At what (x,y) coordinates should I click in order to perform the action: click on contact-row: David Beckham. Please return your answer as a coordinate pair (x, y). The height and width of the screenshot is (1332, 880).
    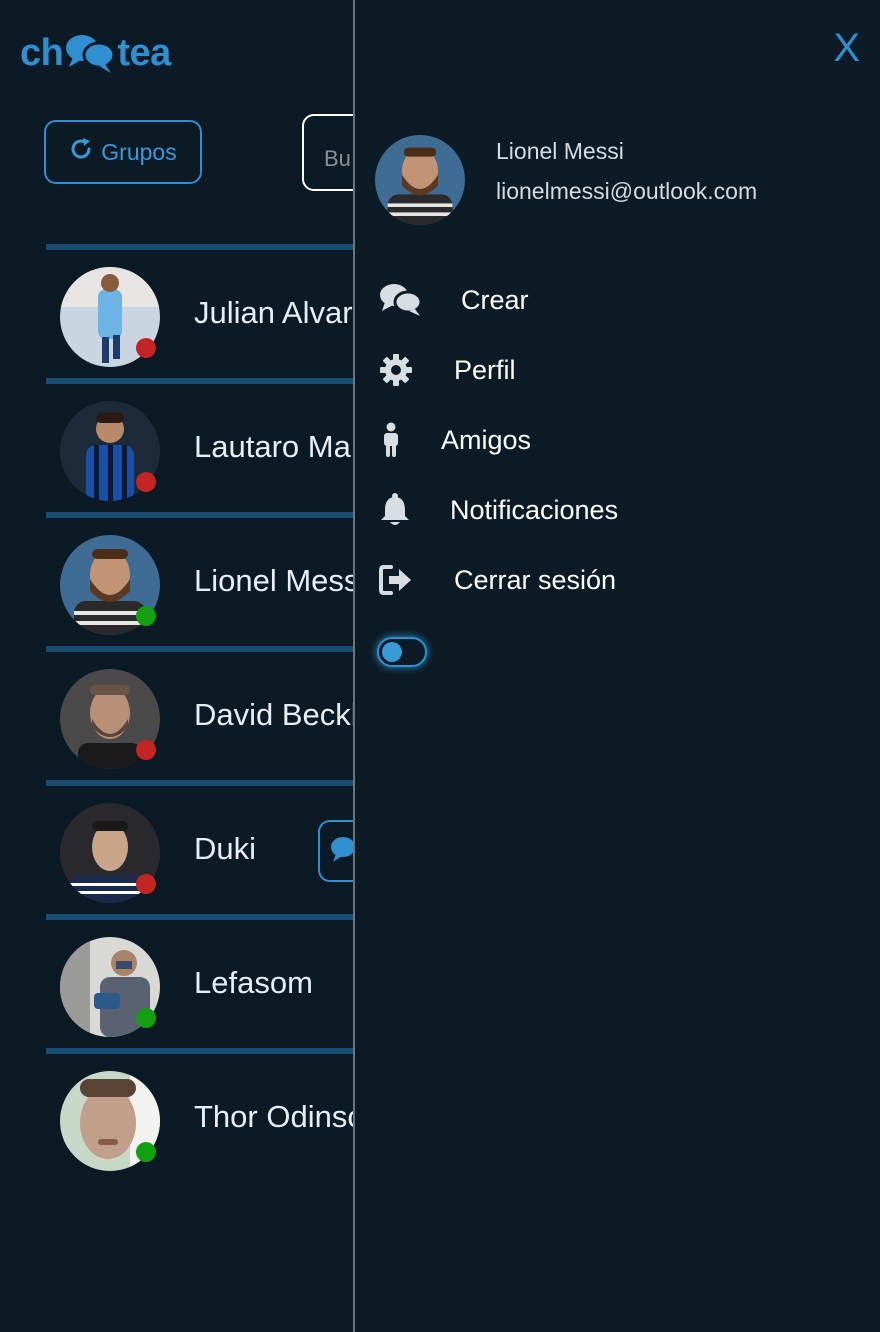
    Looking at the image, I should click on (199, 713).